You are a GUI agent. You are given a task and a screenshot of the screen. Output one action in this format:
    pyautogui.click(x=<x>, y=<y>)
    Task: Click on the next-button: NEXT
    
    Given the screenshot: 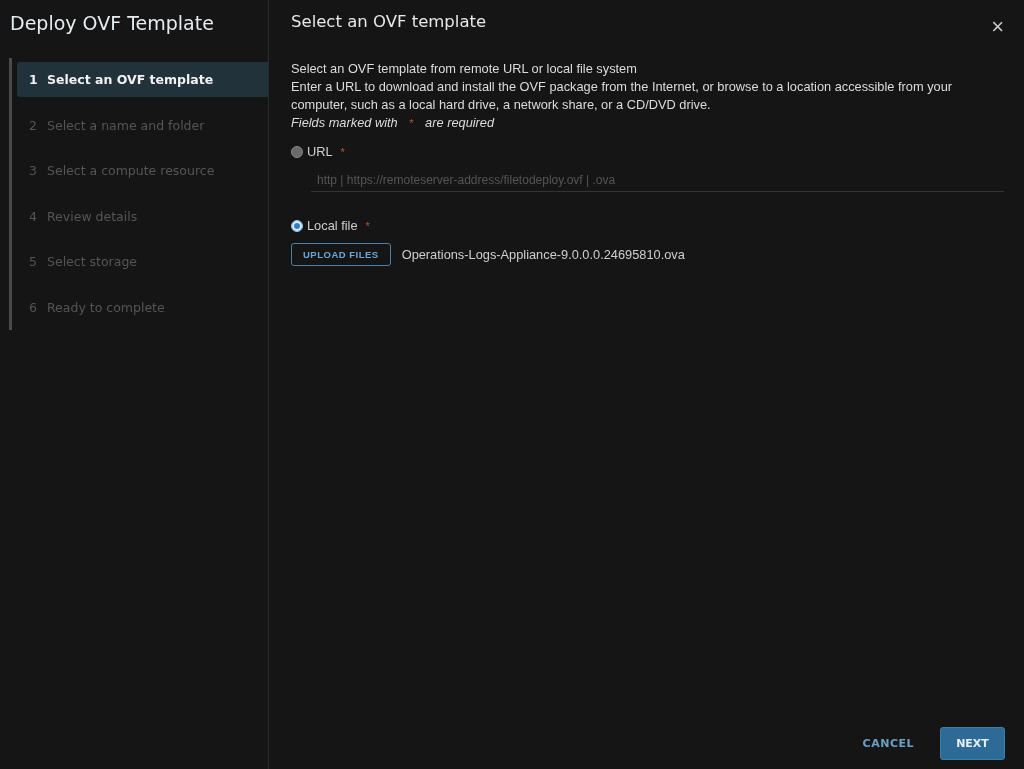 What is the action you would take?
    pyautogui.click(x=972, y=743)
    